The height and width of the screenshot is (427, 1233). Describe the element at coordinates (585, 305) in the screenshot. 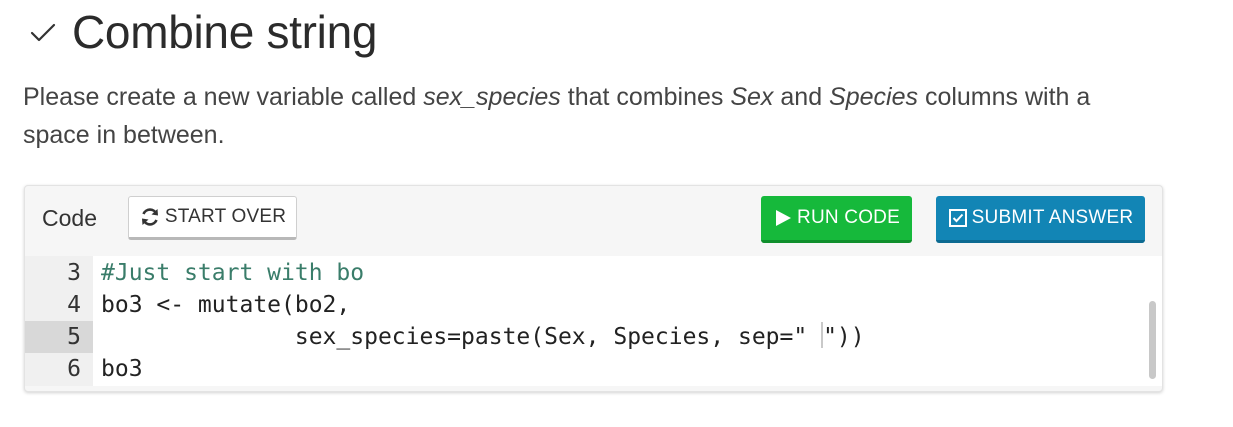

I see `code-line: 4 bo3 <- mutate(bo2,` at that location.